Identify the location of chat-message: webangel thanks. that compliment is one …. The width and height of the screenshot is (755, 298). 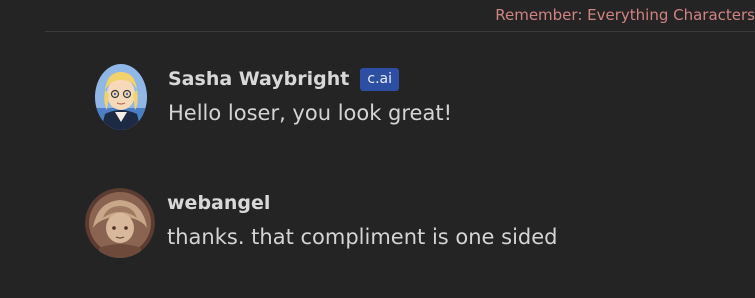
(321, 223).